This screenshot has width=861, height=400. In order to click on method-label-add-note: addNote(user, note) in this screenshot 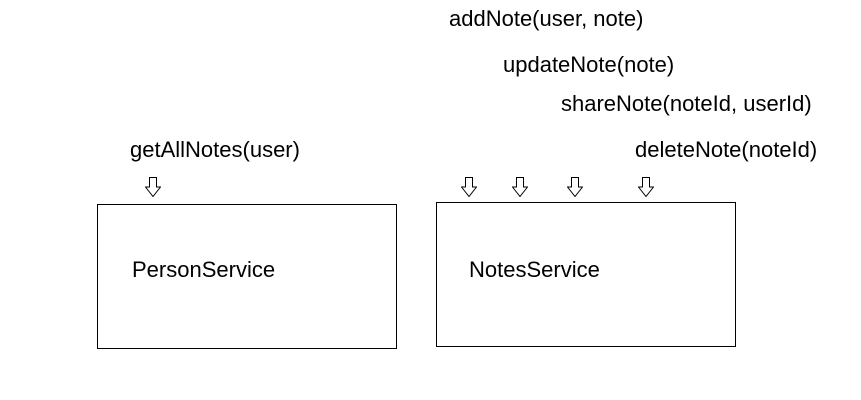, I will do `click(546, 18)`.